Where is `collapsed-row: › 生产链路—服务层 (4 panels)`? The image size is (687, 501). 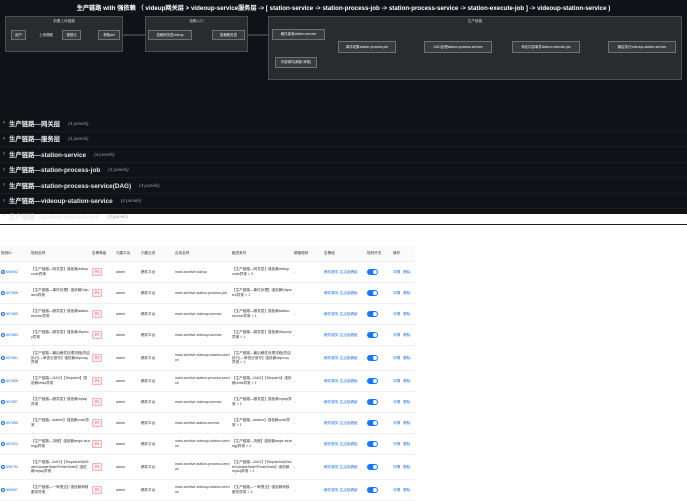
collapsed-row: › 生产链路—服务层 (4 panels) is located at coordinates (343, 139).